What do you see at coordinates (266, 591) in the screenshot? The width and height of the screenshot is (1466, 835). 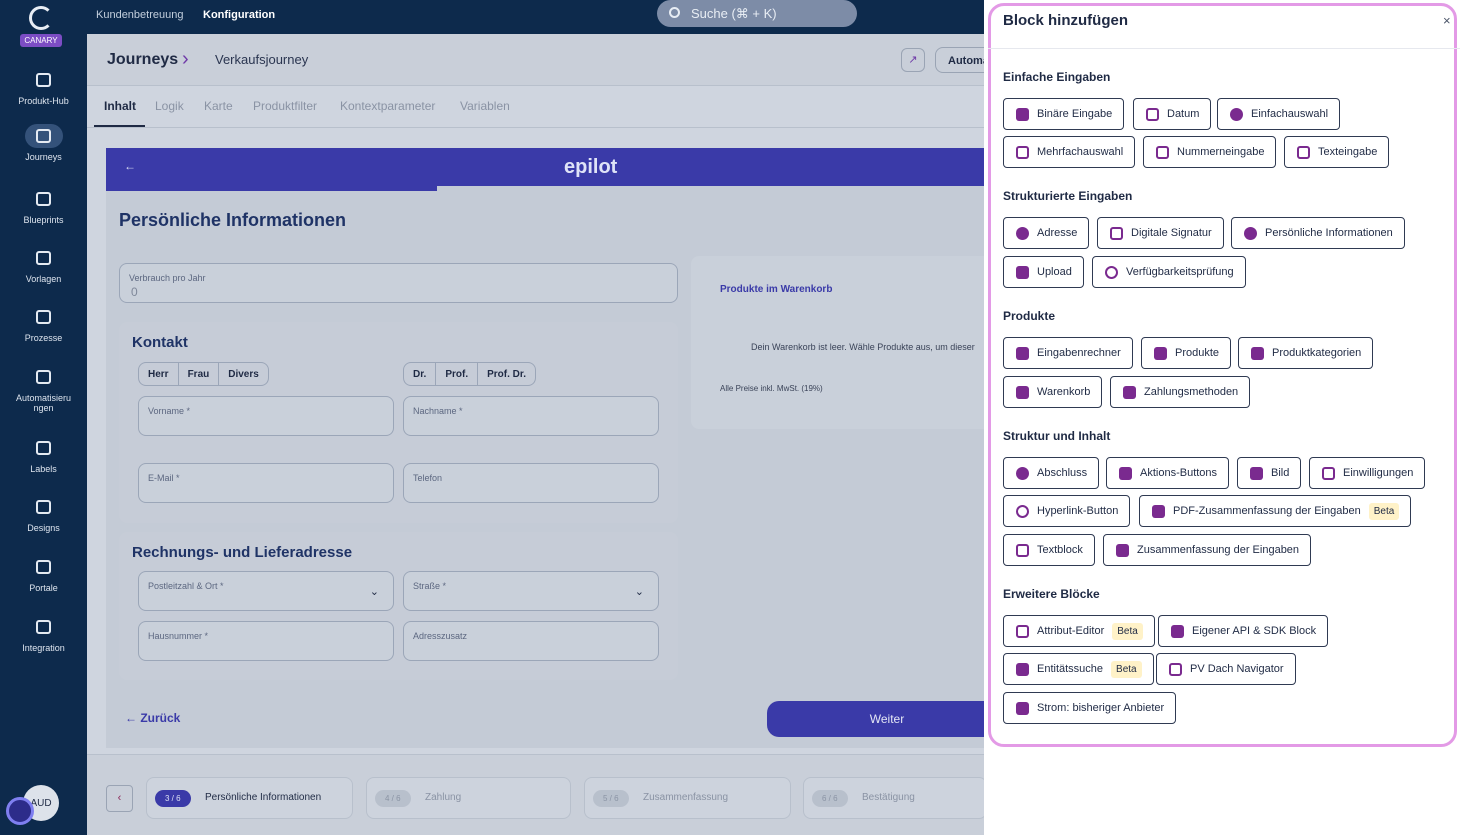 I see `plz-field: Postleitzahl & Ort * ⌄` at bounding box center [266, 591].